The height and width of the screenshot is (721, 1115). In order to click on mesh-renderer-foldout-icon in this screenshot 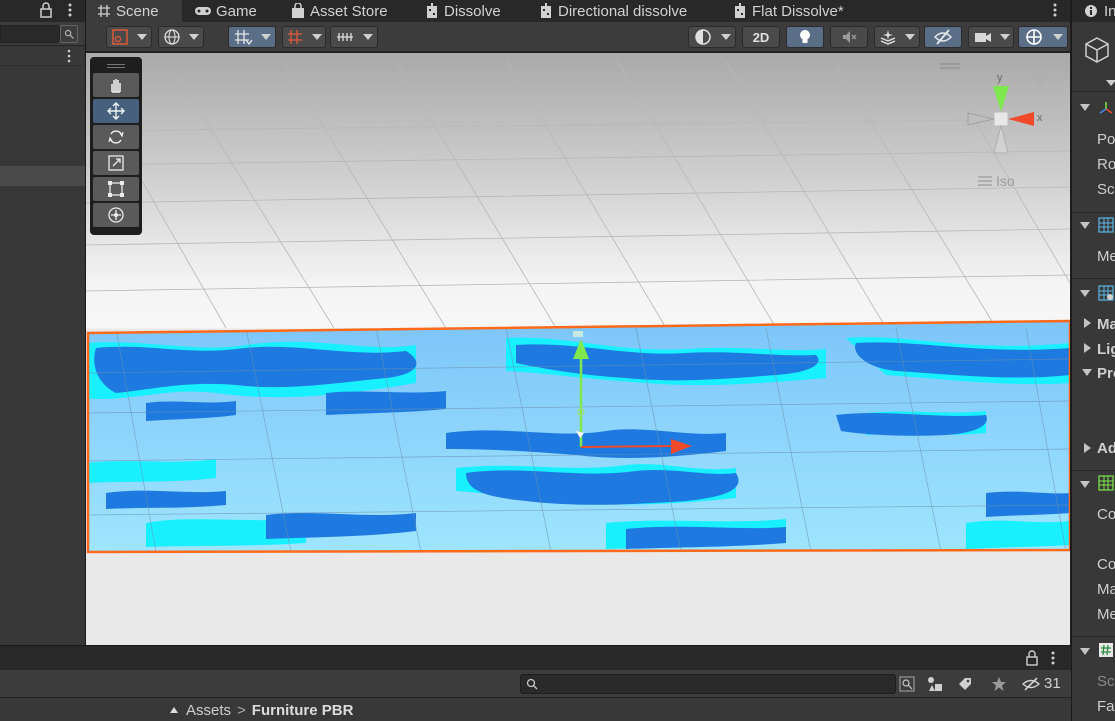, I will do `click(1085, 293)`.